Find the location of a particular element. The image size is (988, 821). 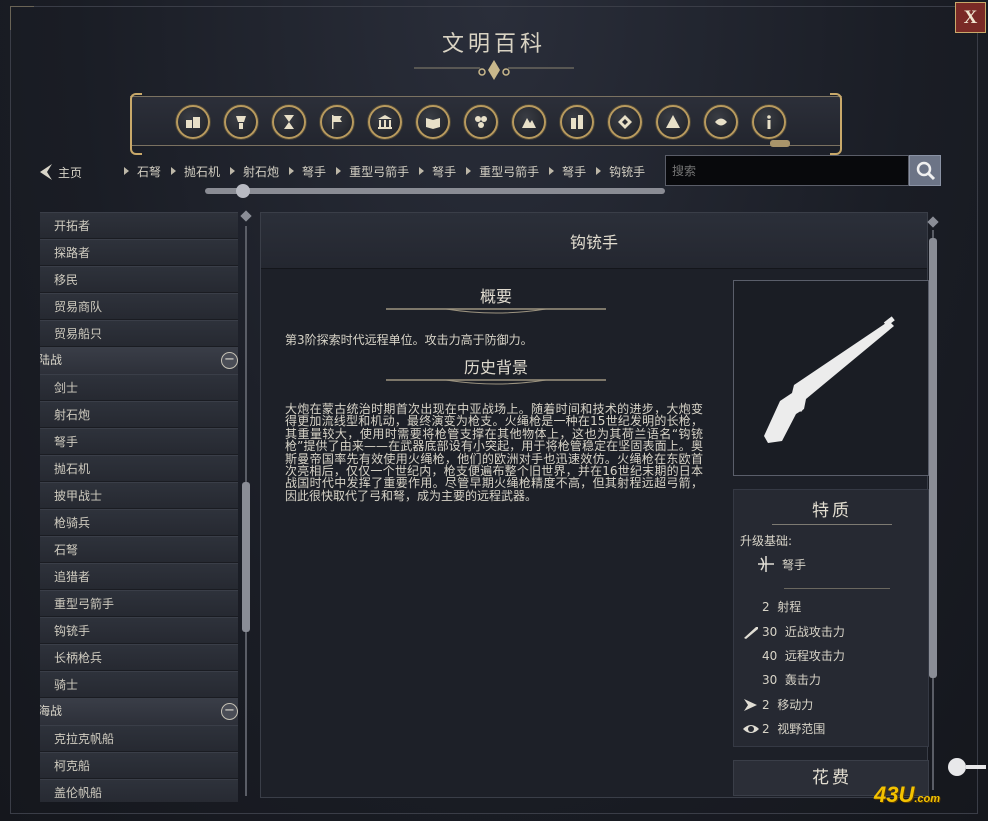

sidebar-item: 射石炮 is located at coordinates (139, 414).